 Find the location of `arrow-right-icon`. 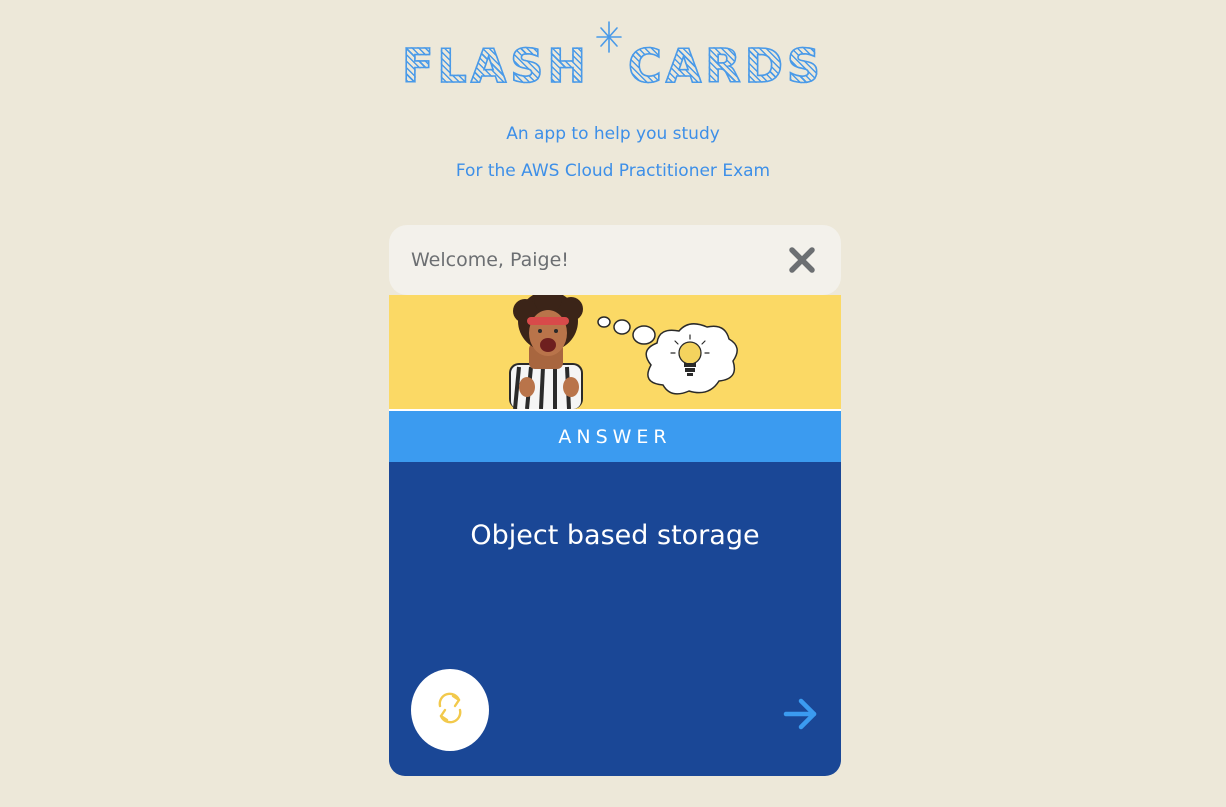

arrow-right-icon is located at coordinates (801, 716).